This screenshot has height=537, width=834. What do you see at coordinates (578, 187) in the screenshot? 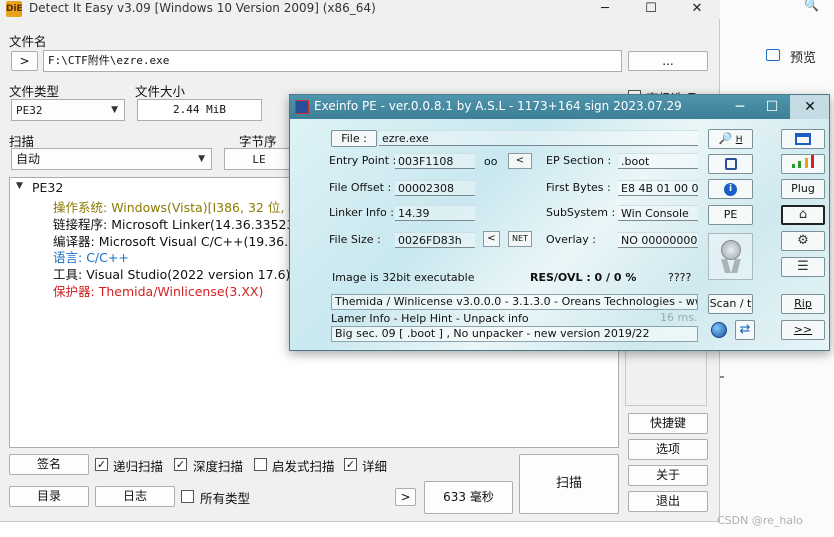
I see `first-bytes-label: First Bytes :` at bounding box center [578, 187].